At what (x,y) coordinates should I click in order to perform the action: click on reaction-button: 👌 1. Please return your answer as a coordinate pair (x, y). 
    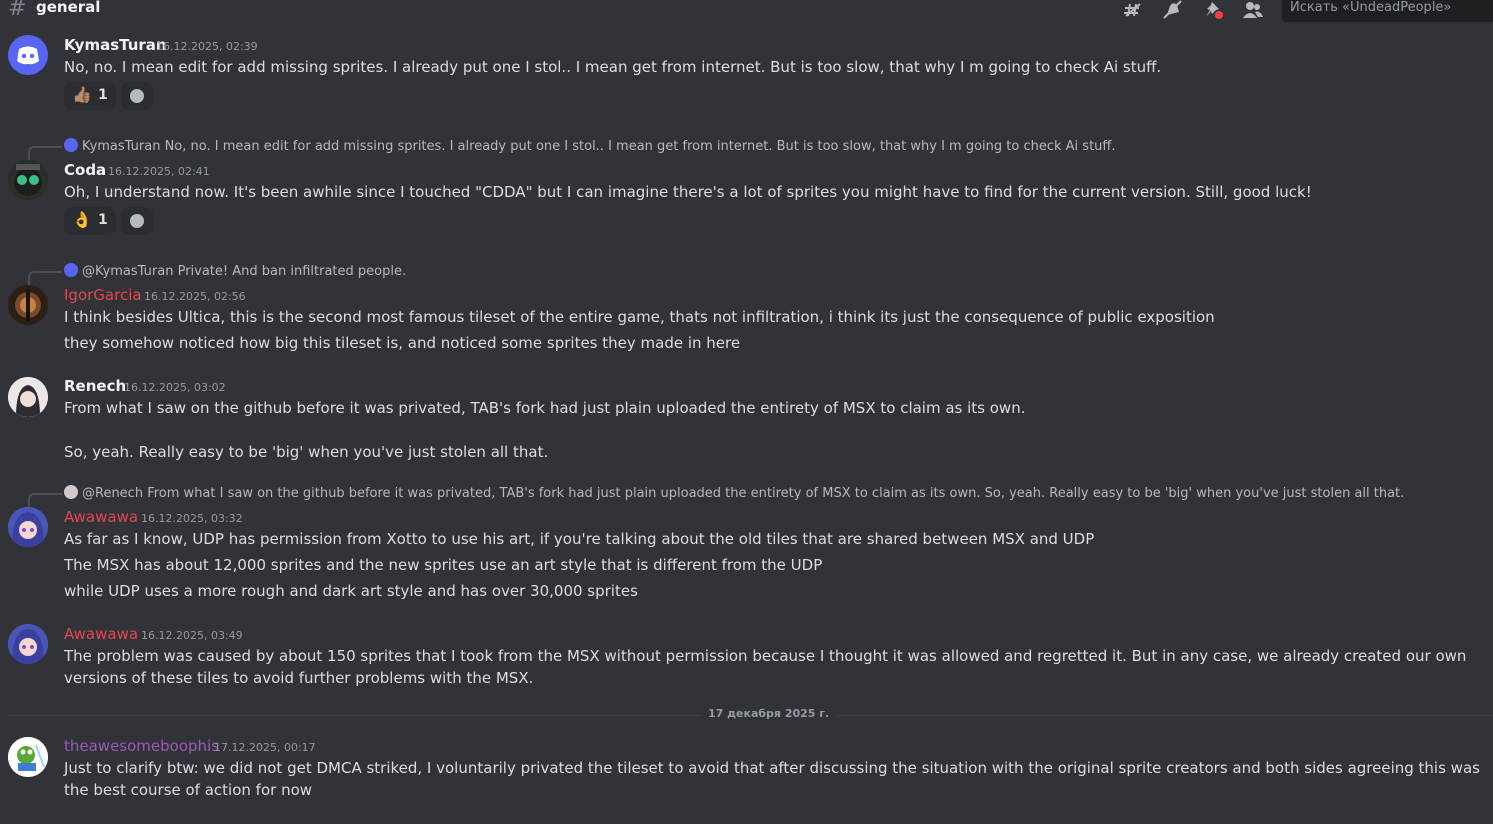
    Looking at the image, I should click on (90, 221).